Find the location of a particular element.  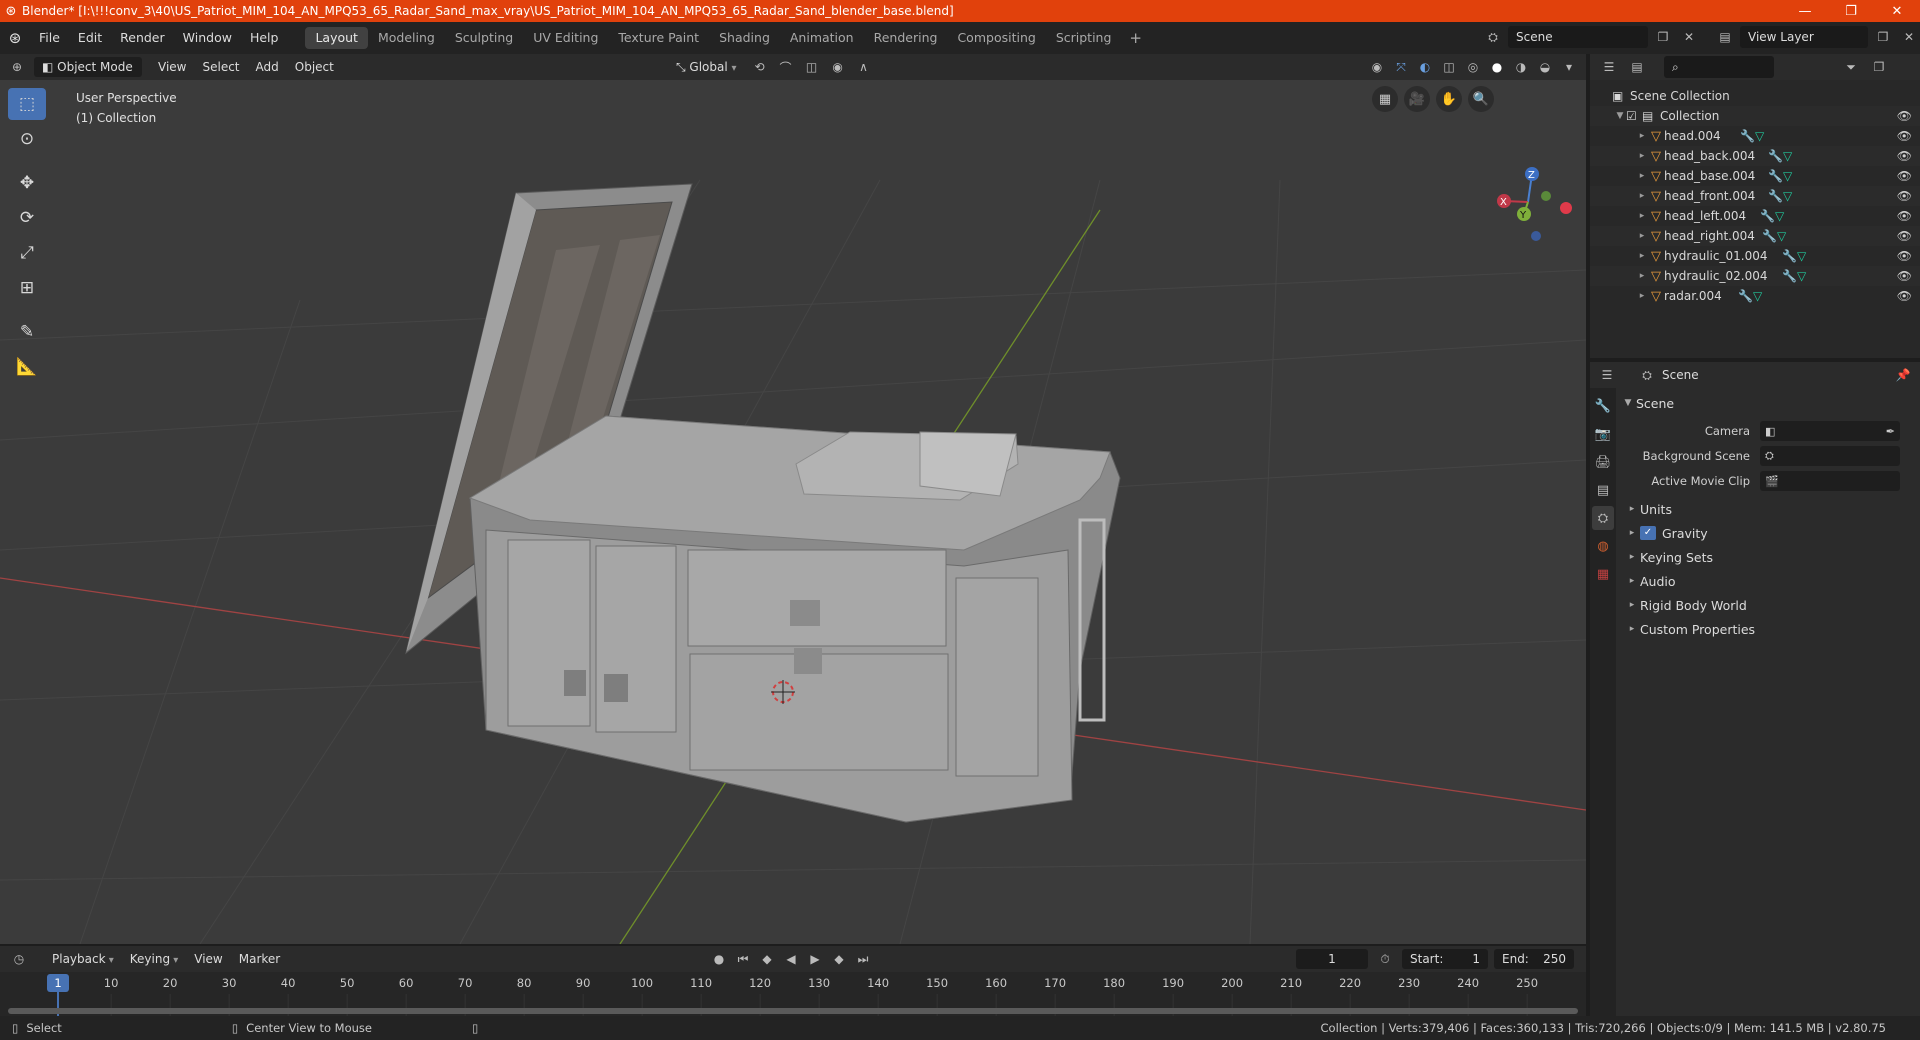

gizmo-toggle-icon: ⤧ is located at coordinates (1401, 67).